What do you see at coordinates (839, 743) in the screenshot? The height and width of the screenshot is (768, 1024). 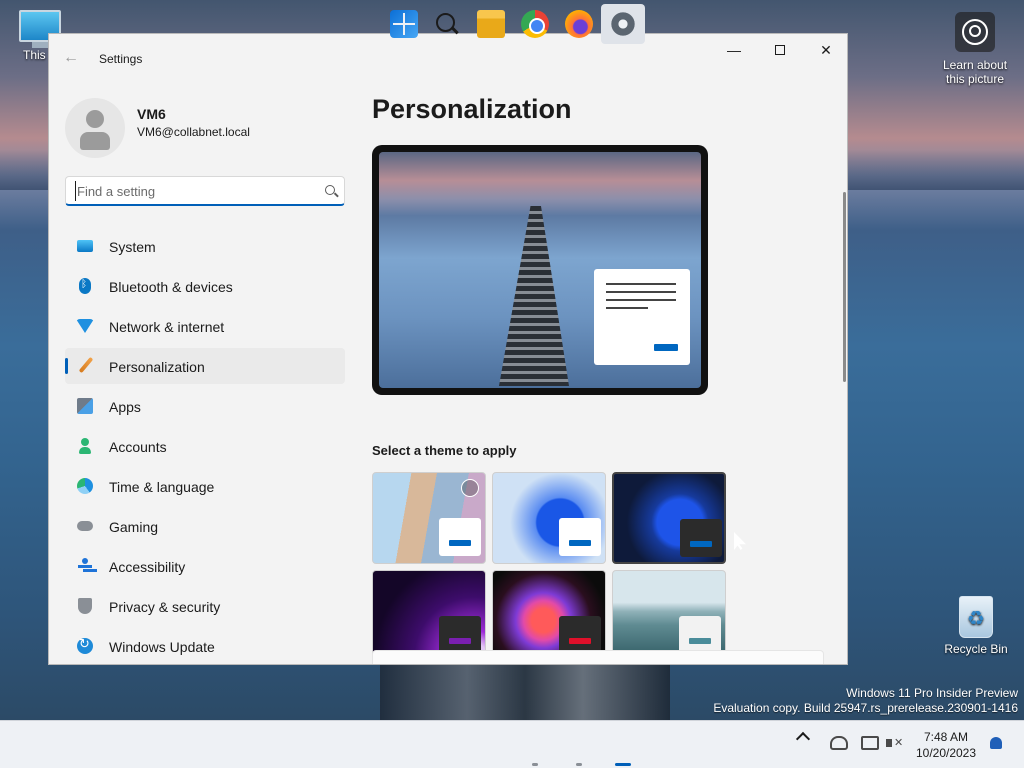 I see `network-icon` at bounding box center [839, 743].